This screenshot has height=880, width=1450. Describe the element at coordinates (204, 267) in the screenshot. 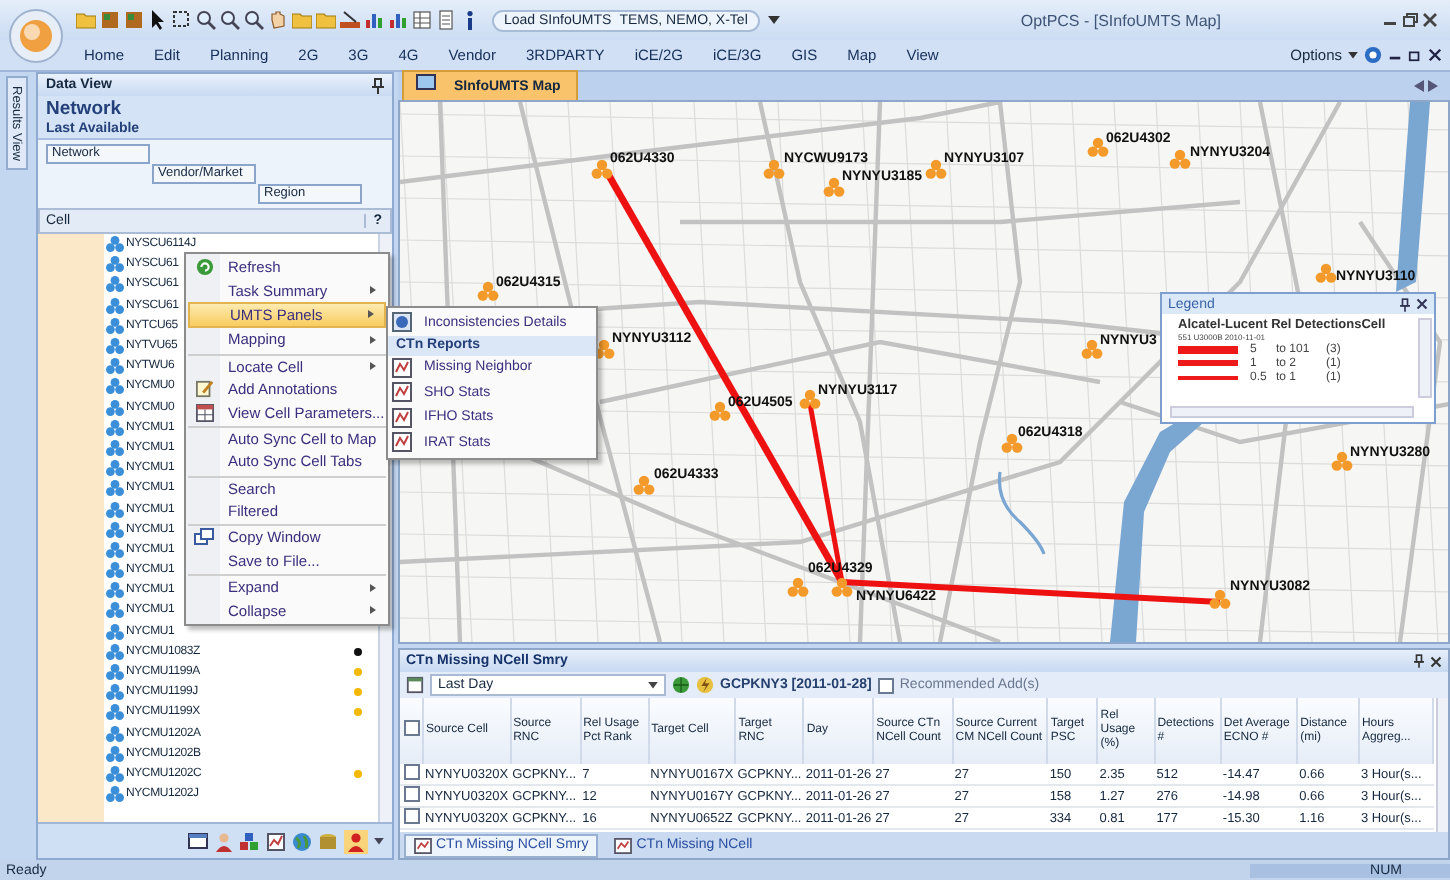

I see `refresh-icon` at that location.